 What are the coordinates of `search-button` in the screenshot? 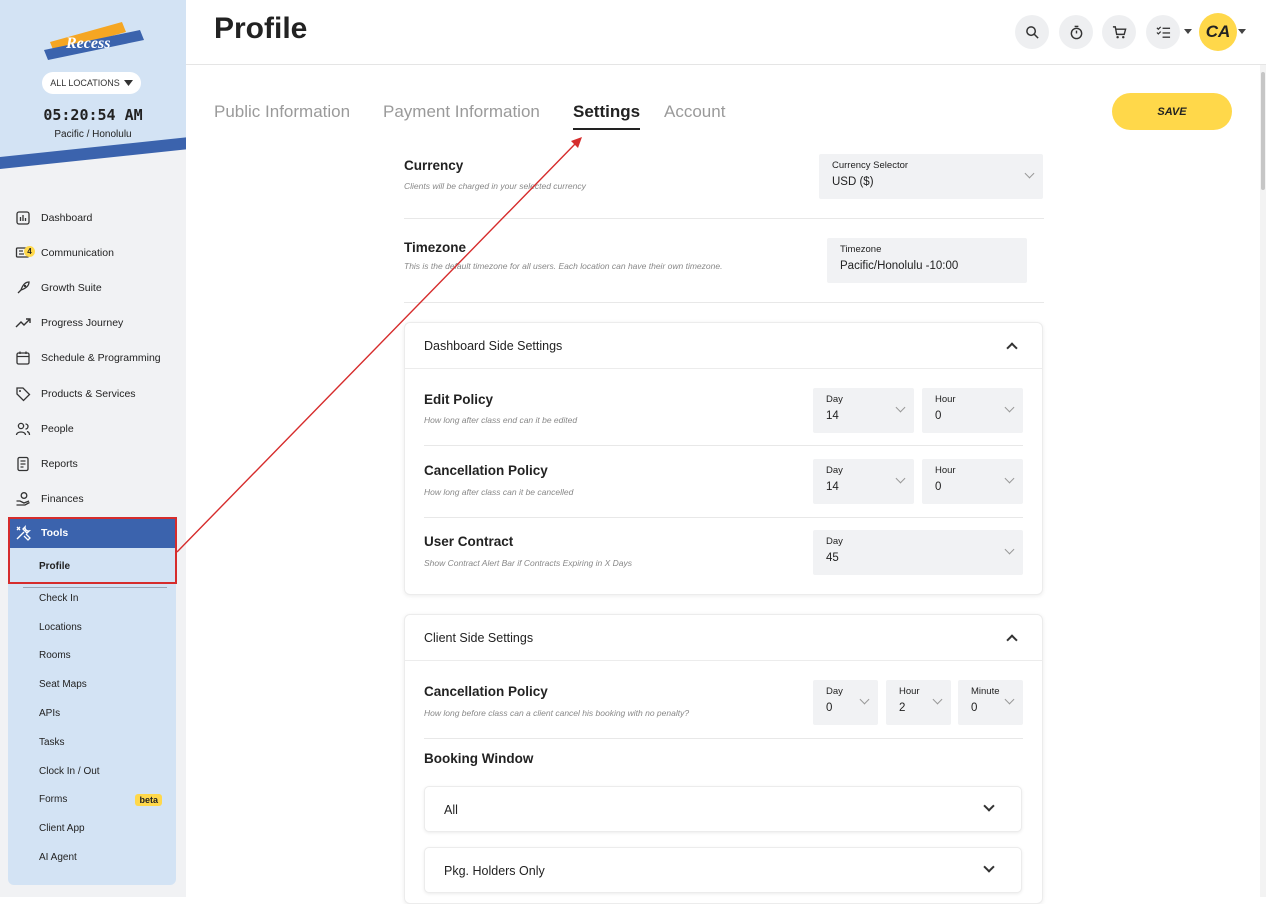 It's located at (1032, 32).